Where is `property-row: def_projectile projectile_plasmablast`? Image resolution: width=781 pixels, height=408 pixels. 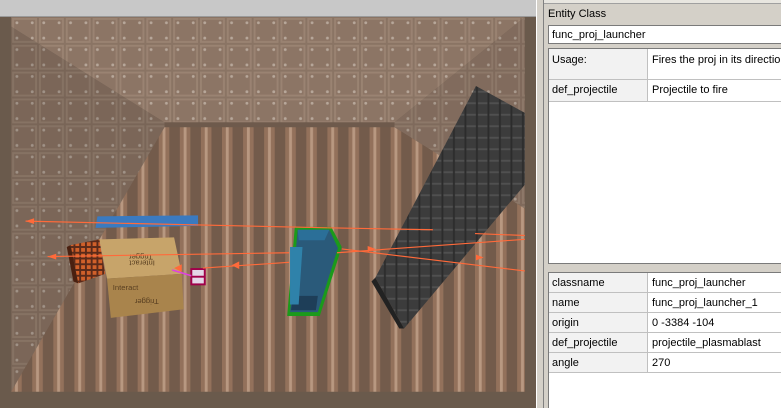
property-row: def_projectile projectile_plasmablast is located at coordinates (665, 343).